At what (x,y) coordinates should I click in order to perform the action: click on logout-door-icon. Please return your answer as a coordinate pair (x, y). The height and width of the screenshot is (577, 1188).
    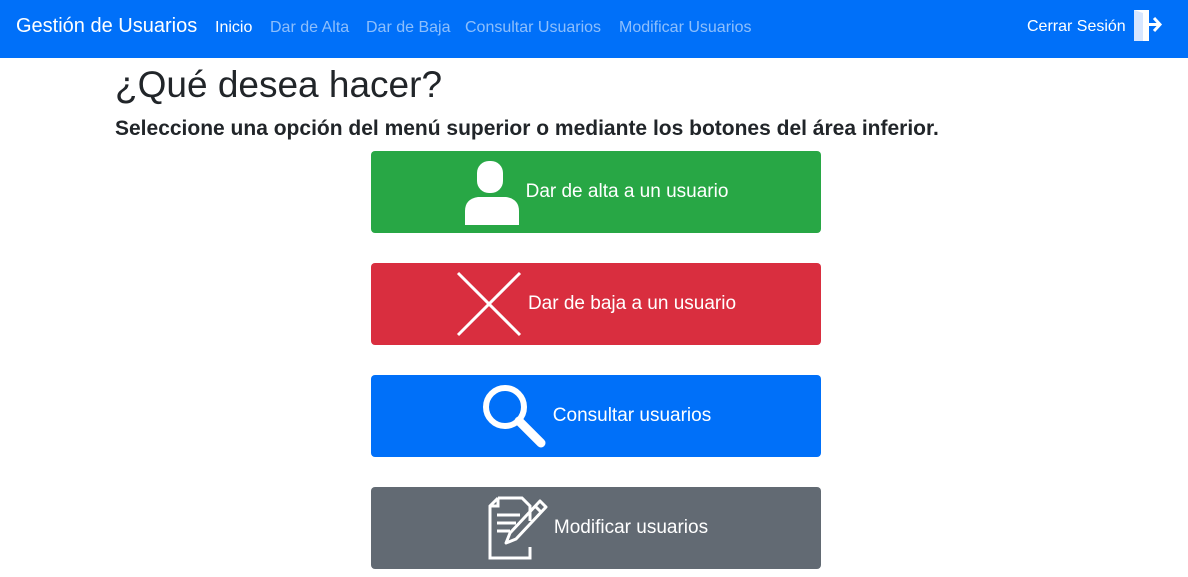
    Looking at the image, I should click on (1147, 27).